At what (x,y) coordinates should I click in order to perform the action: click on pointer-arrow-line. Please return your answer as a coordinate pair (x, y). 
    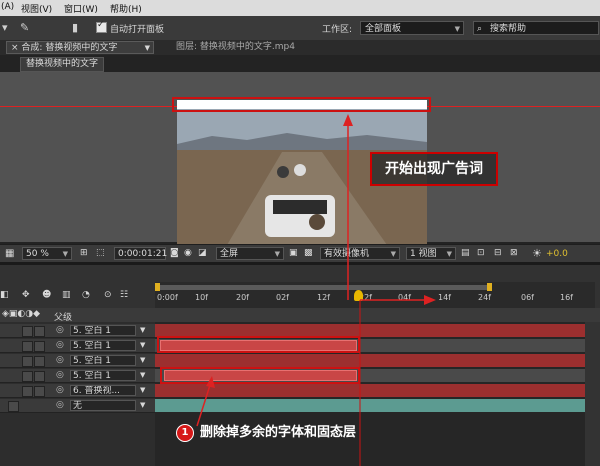
    Looking at the image, I should click on (204, 404).